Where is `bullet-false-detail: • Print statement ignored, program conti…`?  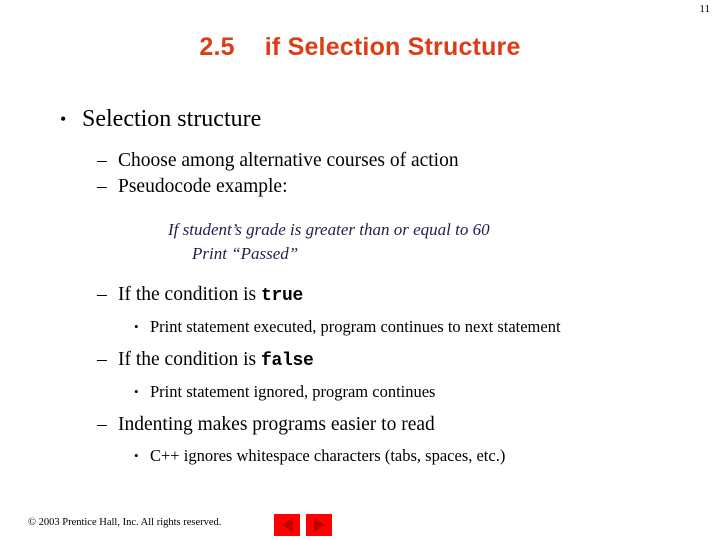 bullet-false-detail: • Print statement ignored, program conti… is located at coordinates (360, 392).